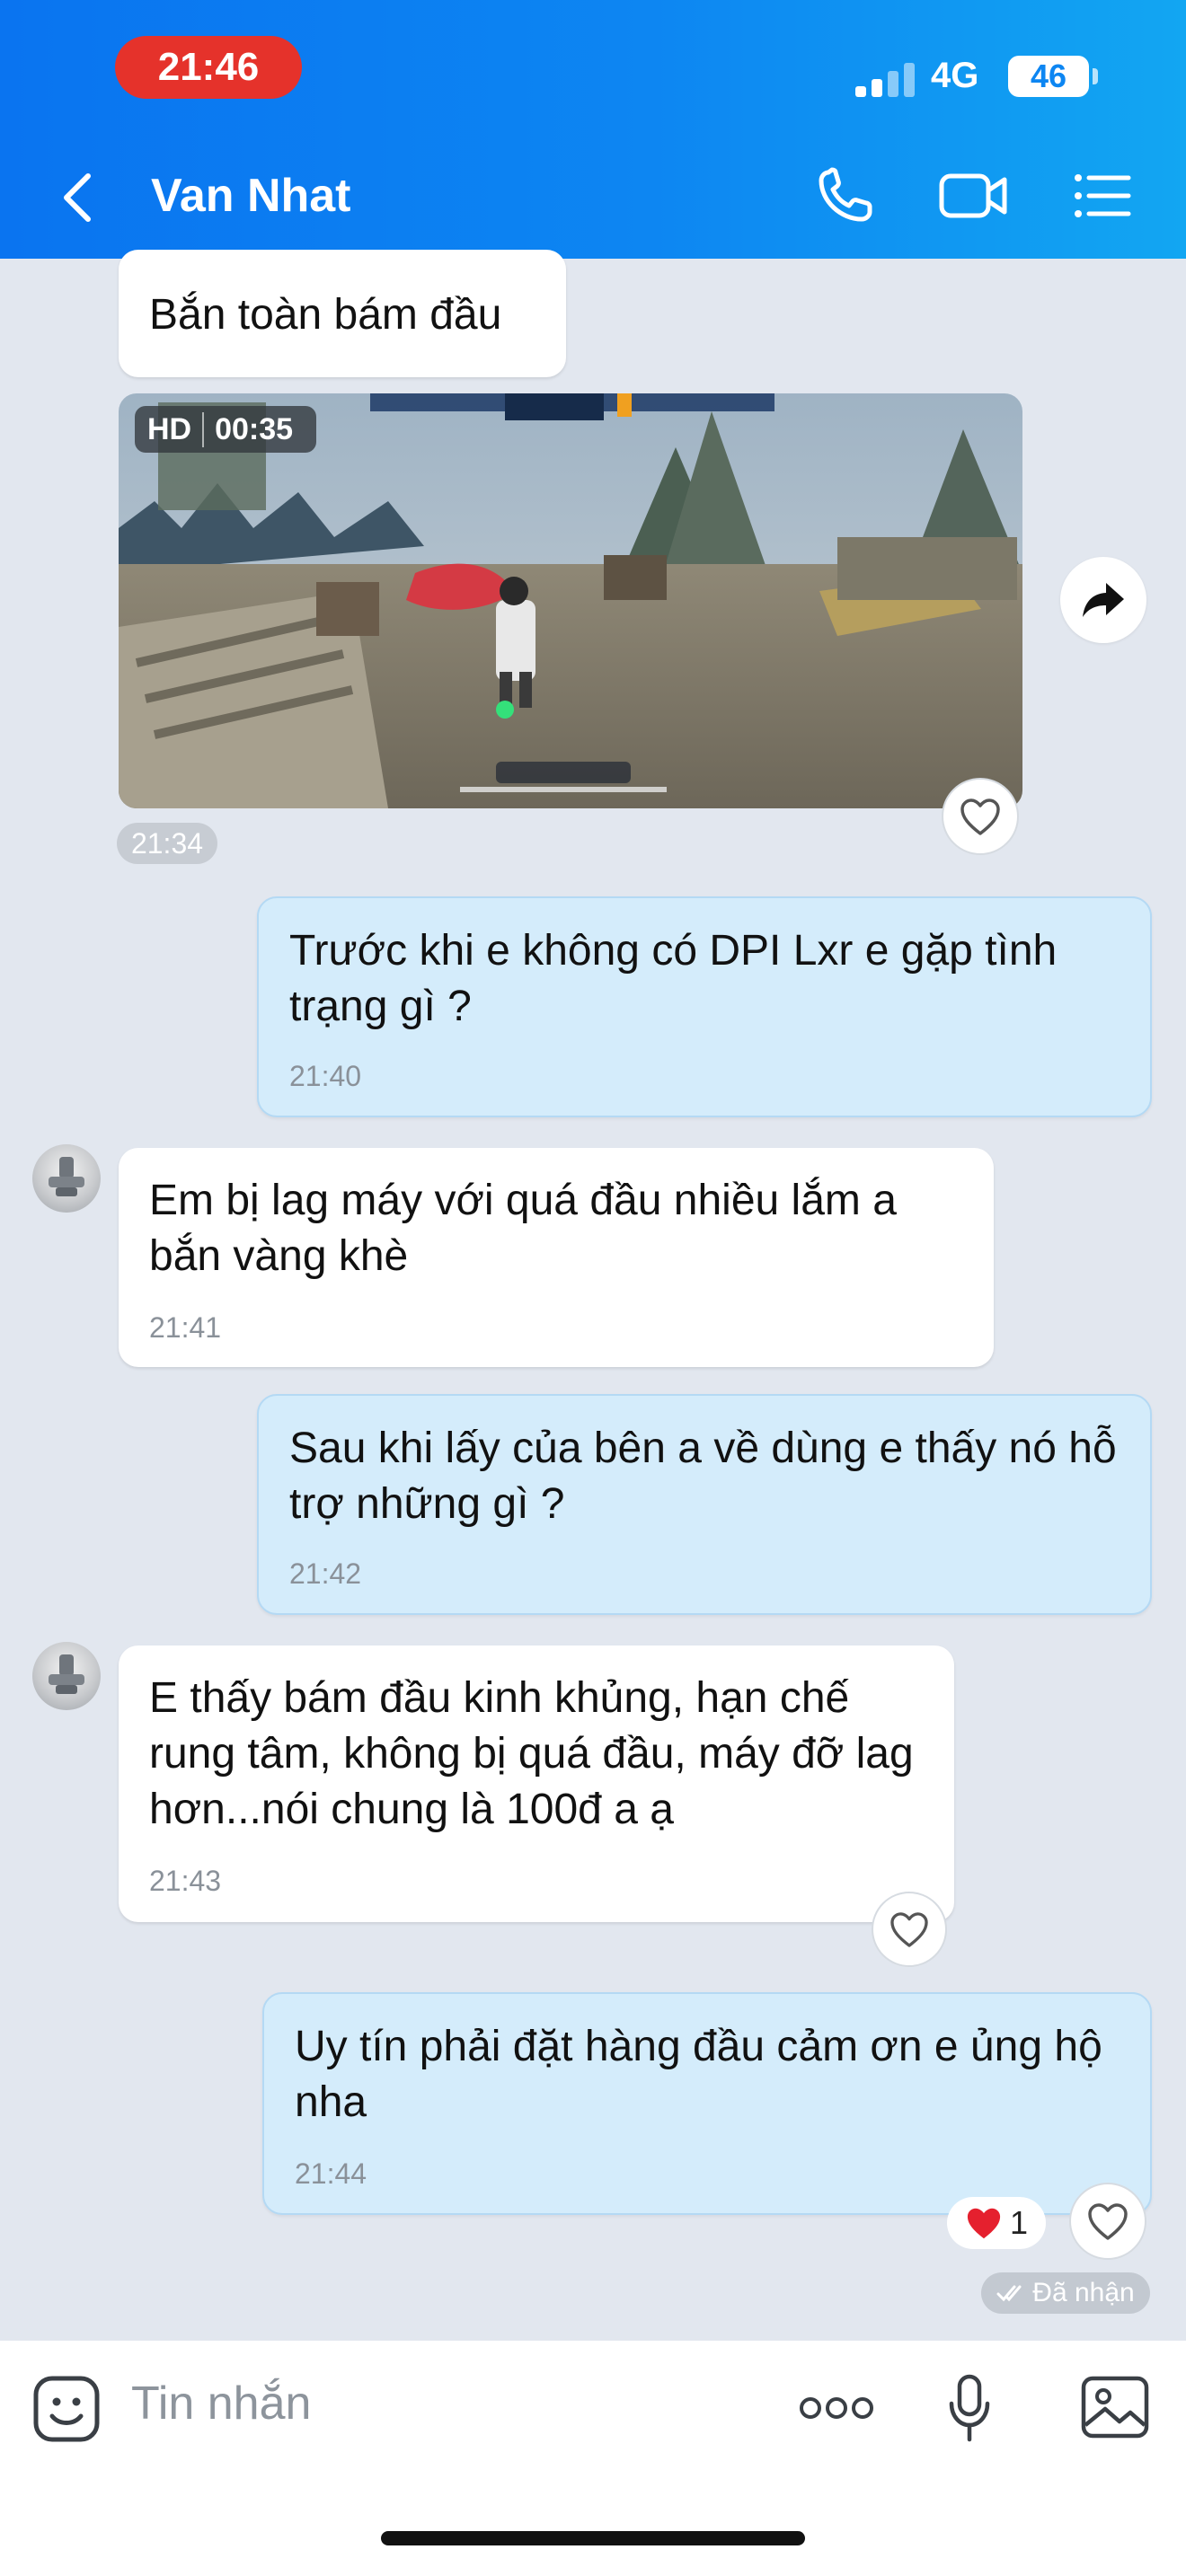  I want to click on contact-name: Van Nhat, so click(251, 196).